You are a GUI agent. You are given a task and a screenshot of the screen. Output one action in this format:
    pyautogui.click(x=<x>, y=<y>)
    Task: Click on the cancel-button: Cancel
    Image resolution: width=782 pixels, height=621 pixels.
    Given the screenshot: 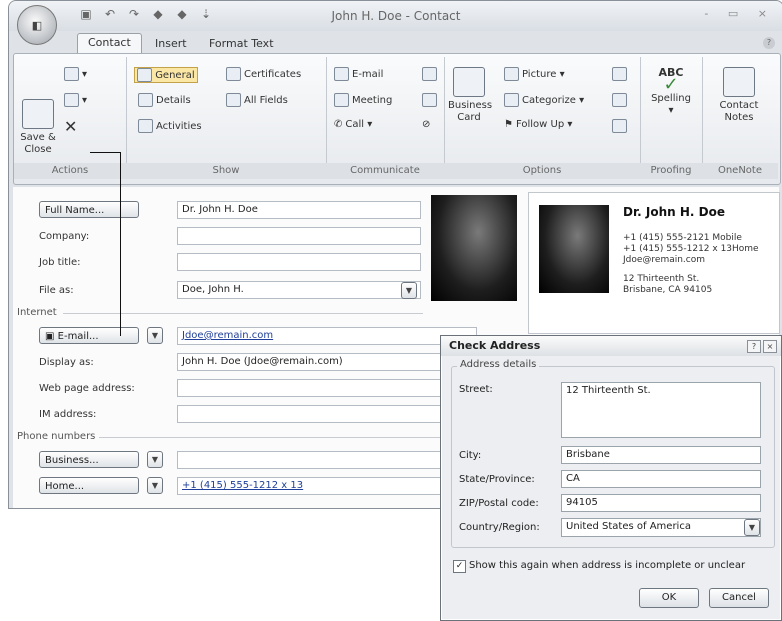 What is the action you would take?
    pyautogui.click(x=739, y=598)
    